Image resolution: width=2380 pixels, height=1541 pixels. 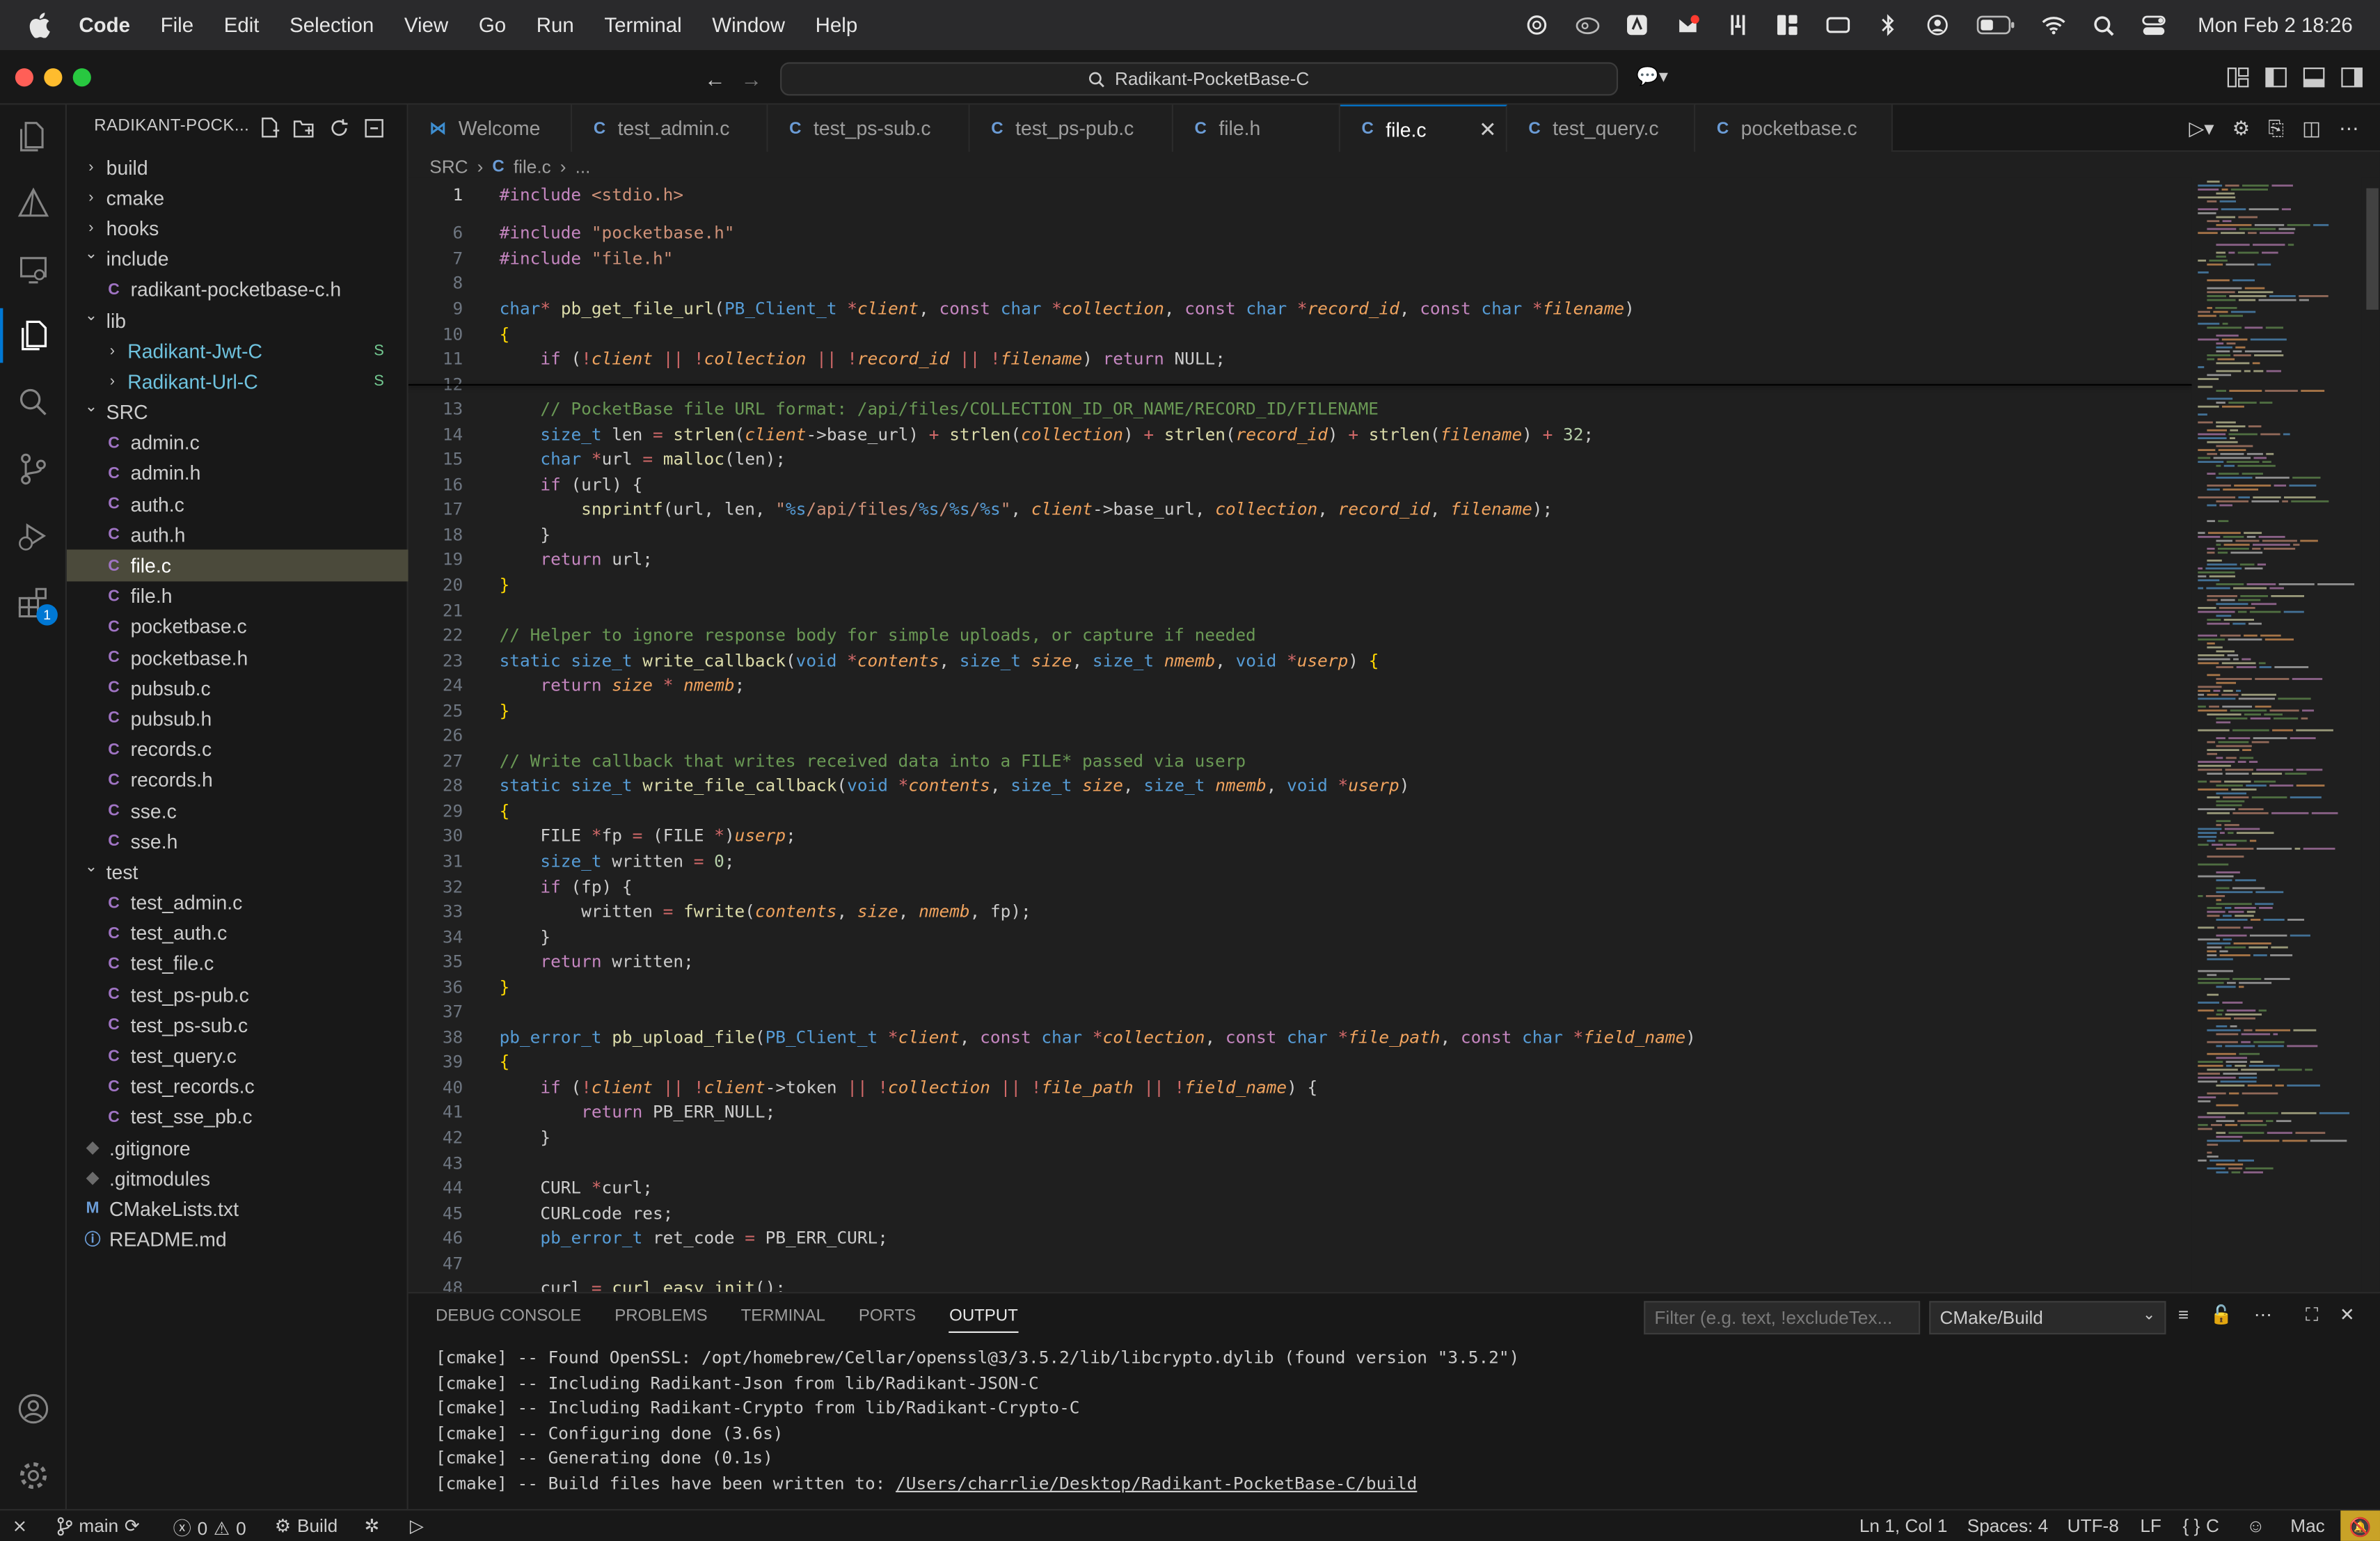 What do you see at coordinates (2370, 735) in the screenshot?
I see `editor-scrollbar` at bounding box center [2370, 735].